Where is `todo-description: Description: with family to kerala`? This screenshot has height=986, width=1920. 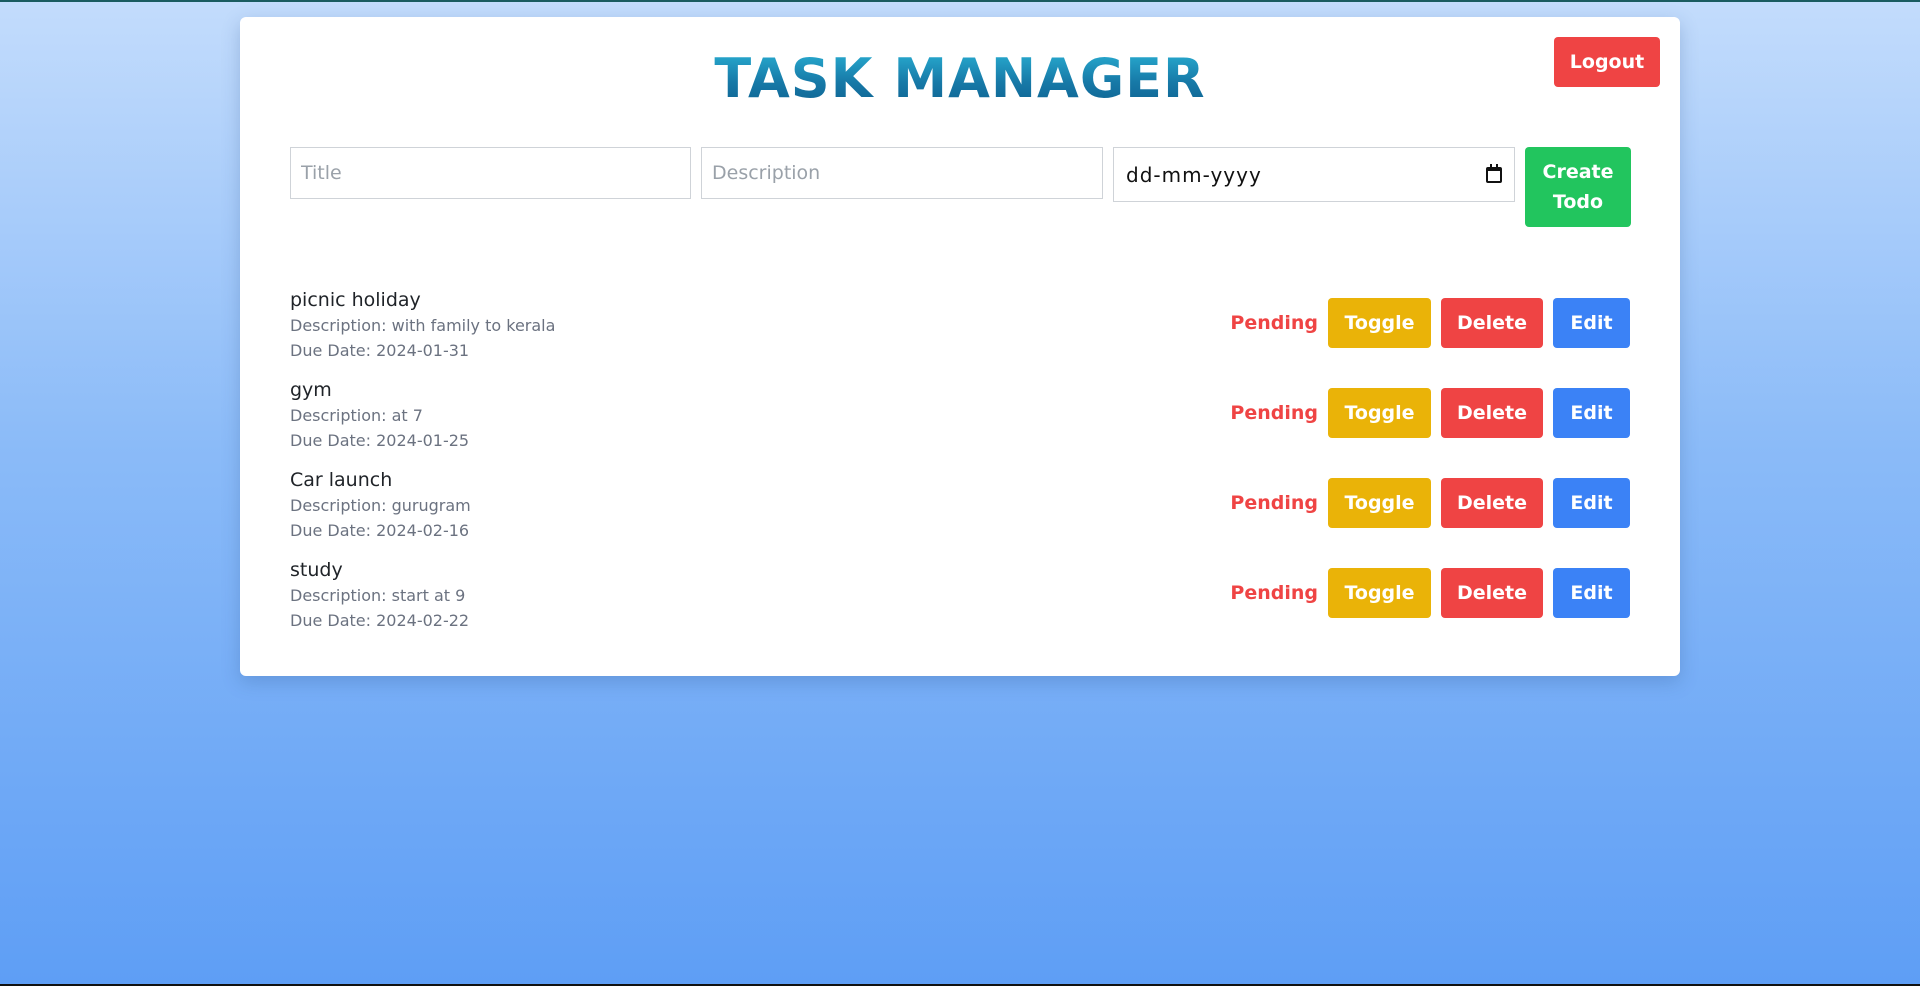 todo-description: Description: with family to kerala is located at coordinates (423, 325).